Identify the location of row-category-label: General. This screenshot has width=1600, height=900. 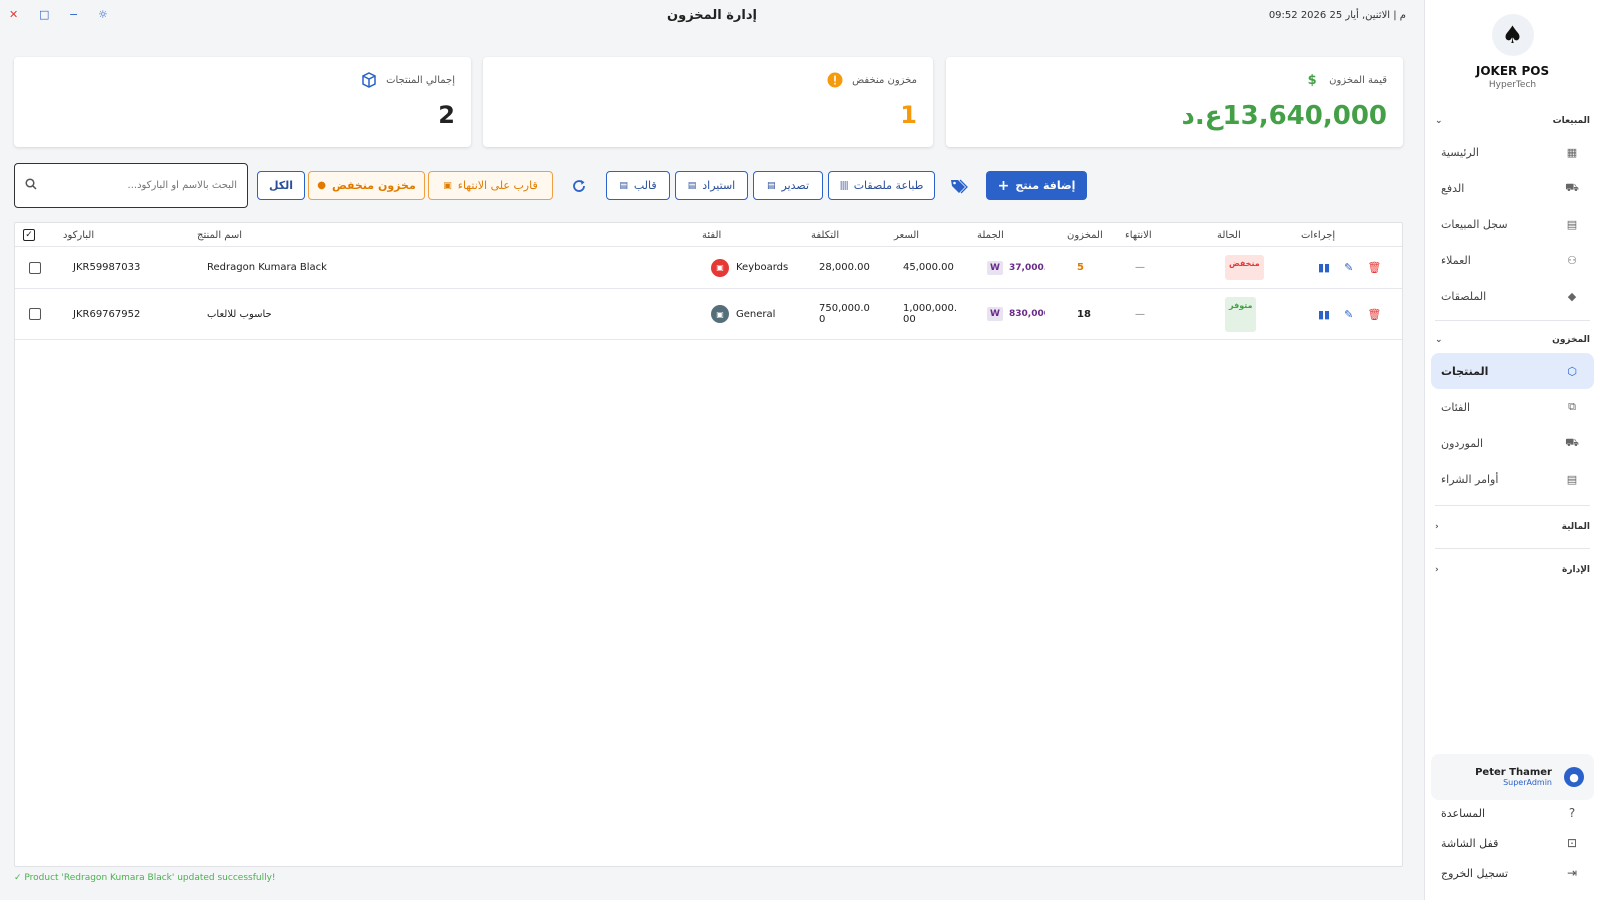
(756, 314).